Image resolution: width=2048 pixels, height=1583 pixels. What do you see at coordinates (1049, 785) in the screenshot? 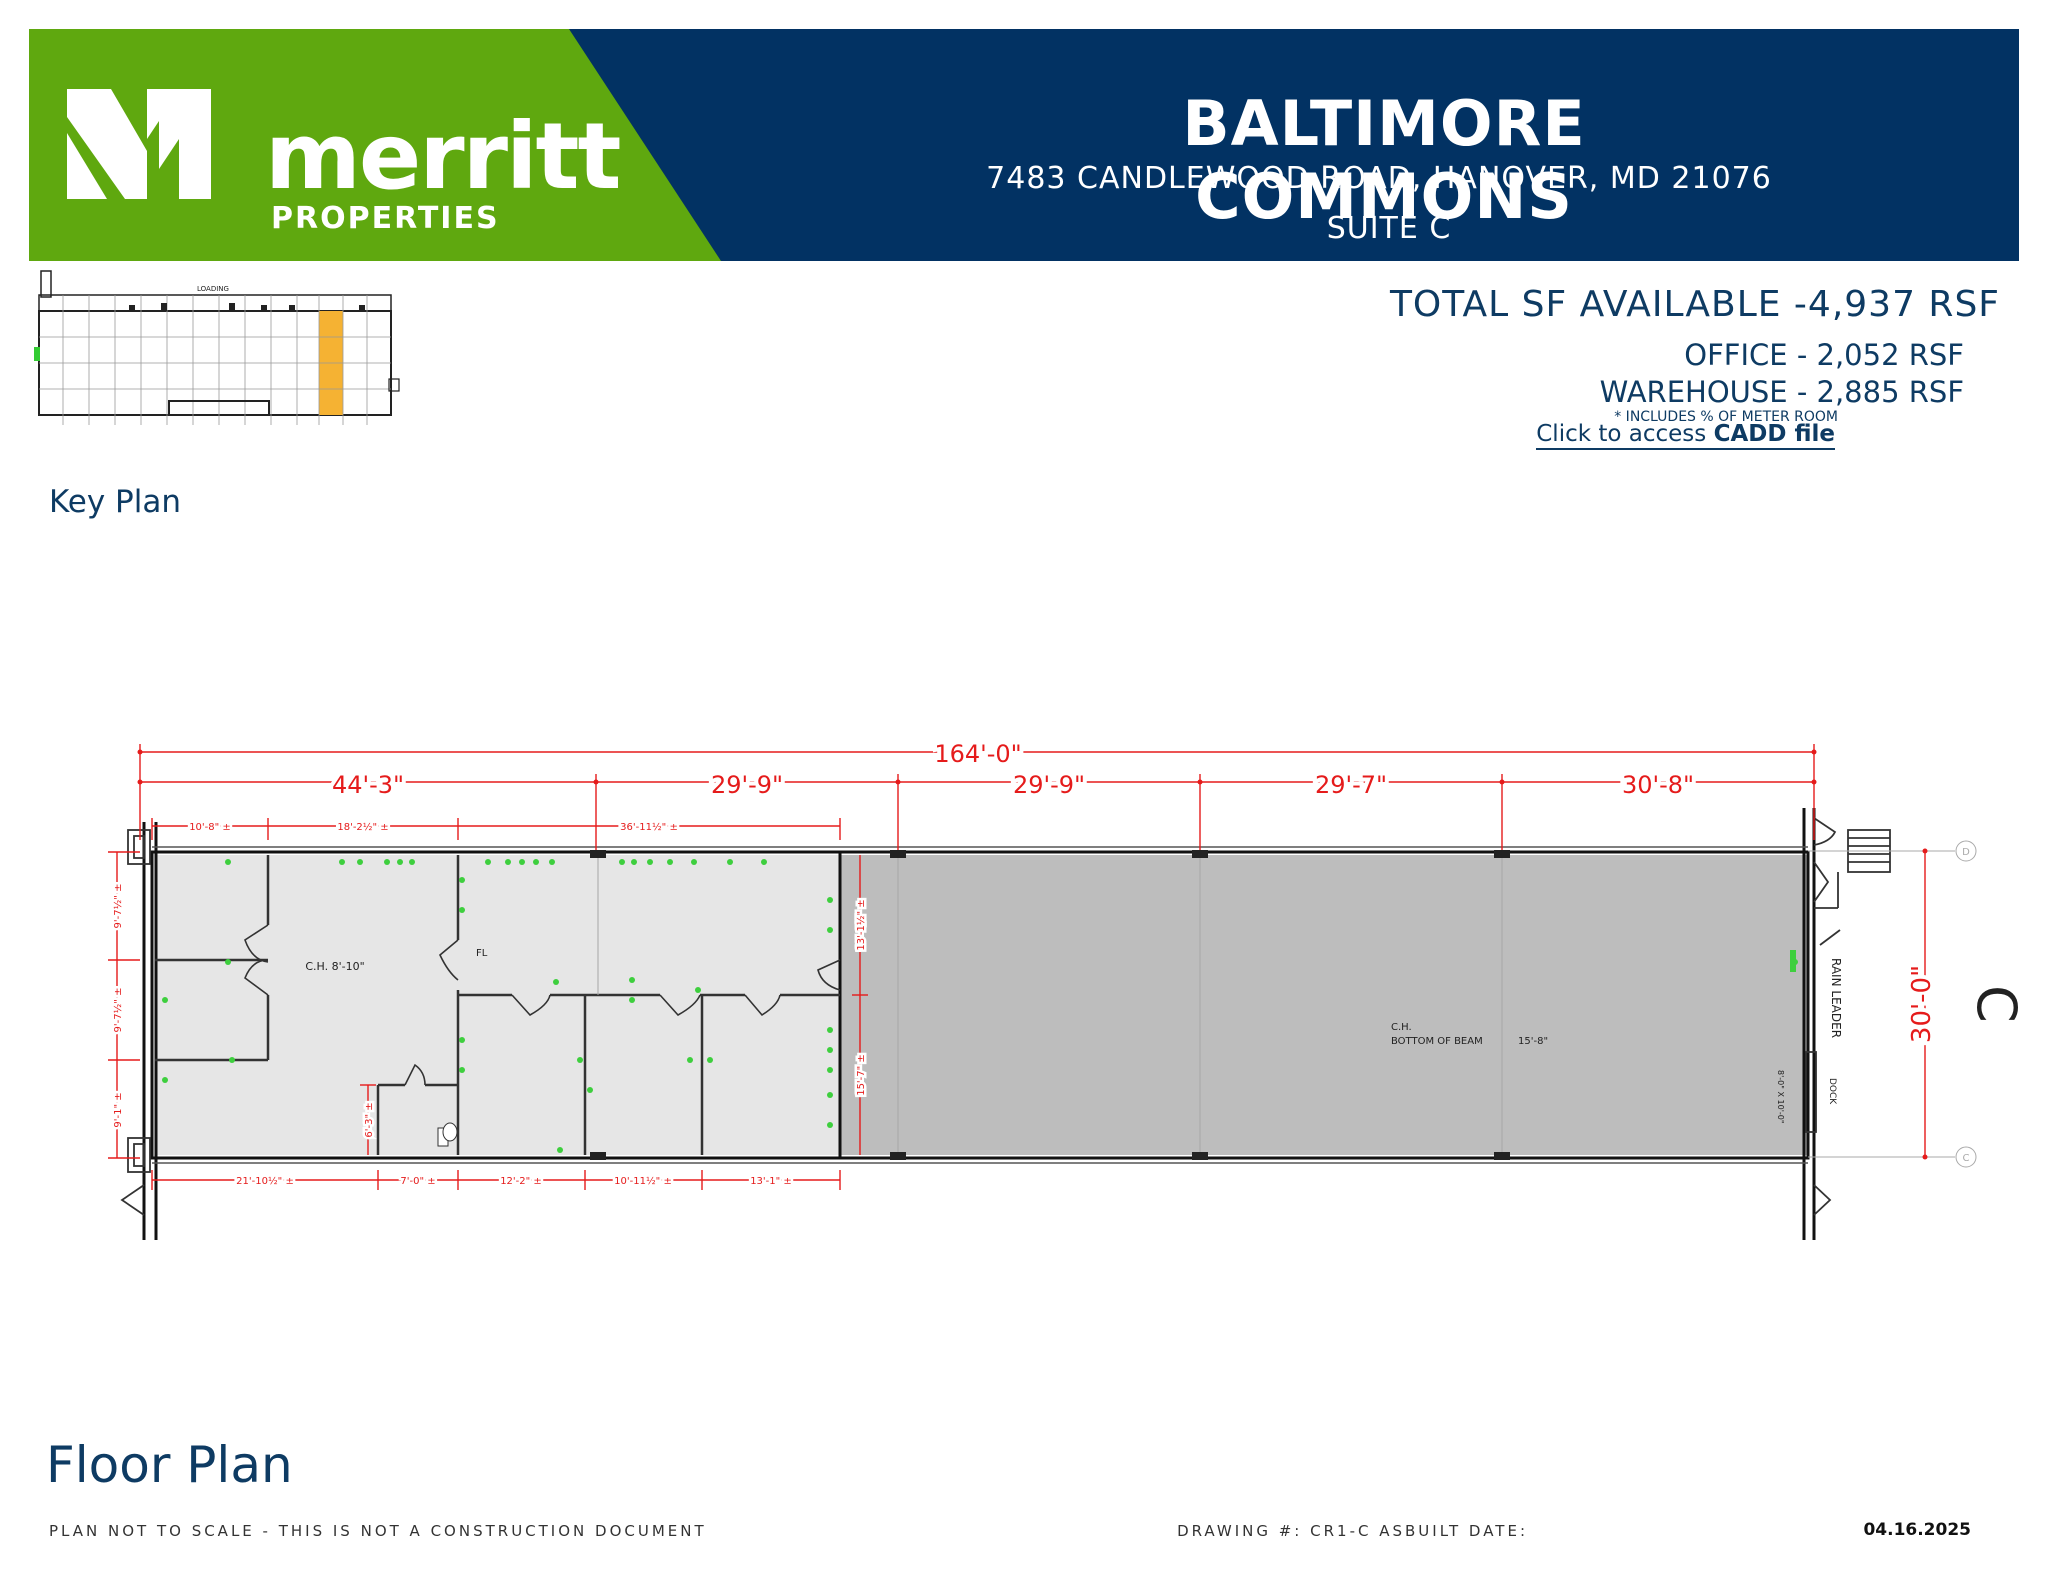
I see `bay-dimension-3: 29'-9"` at bounding box center [1049, 785].